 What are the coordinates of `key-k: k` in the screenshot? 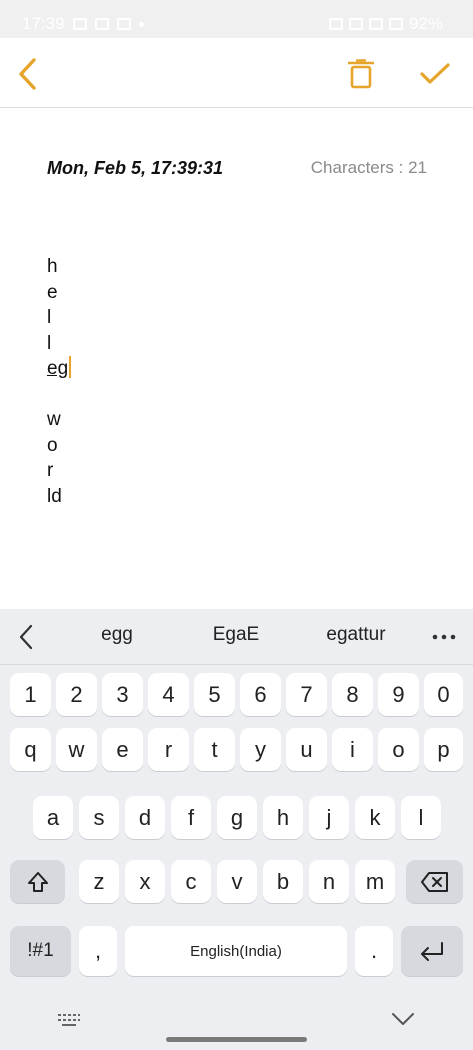 It's located at (375, 817).